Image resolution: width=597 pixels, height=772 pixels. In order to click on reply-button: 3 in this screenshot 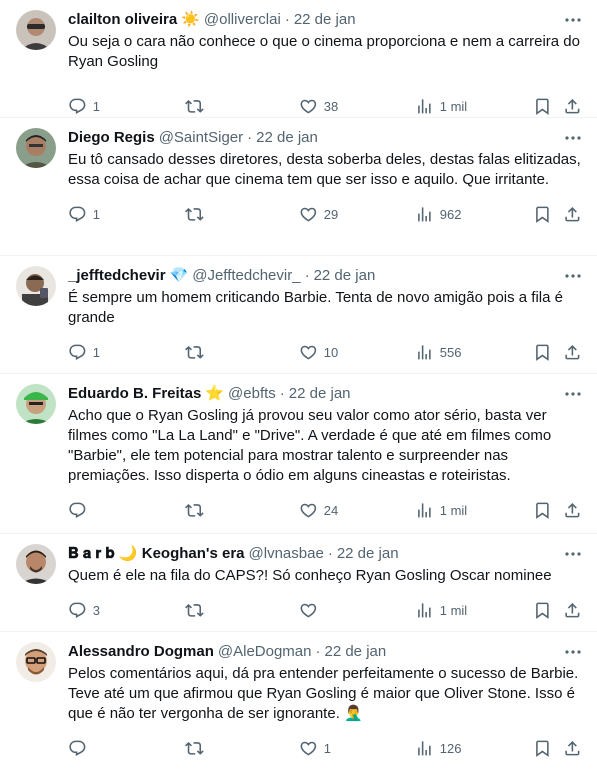, I will do `click(84, 610)`.